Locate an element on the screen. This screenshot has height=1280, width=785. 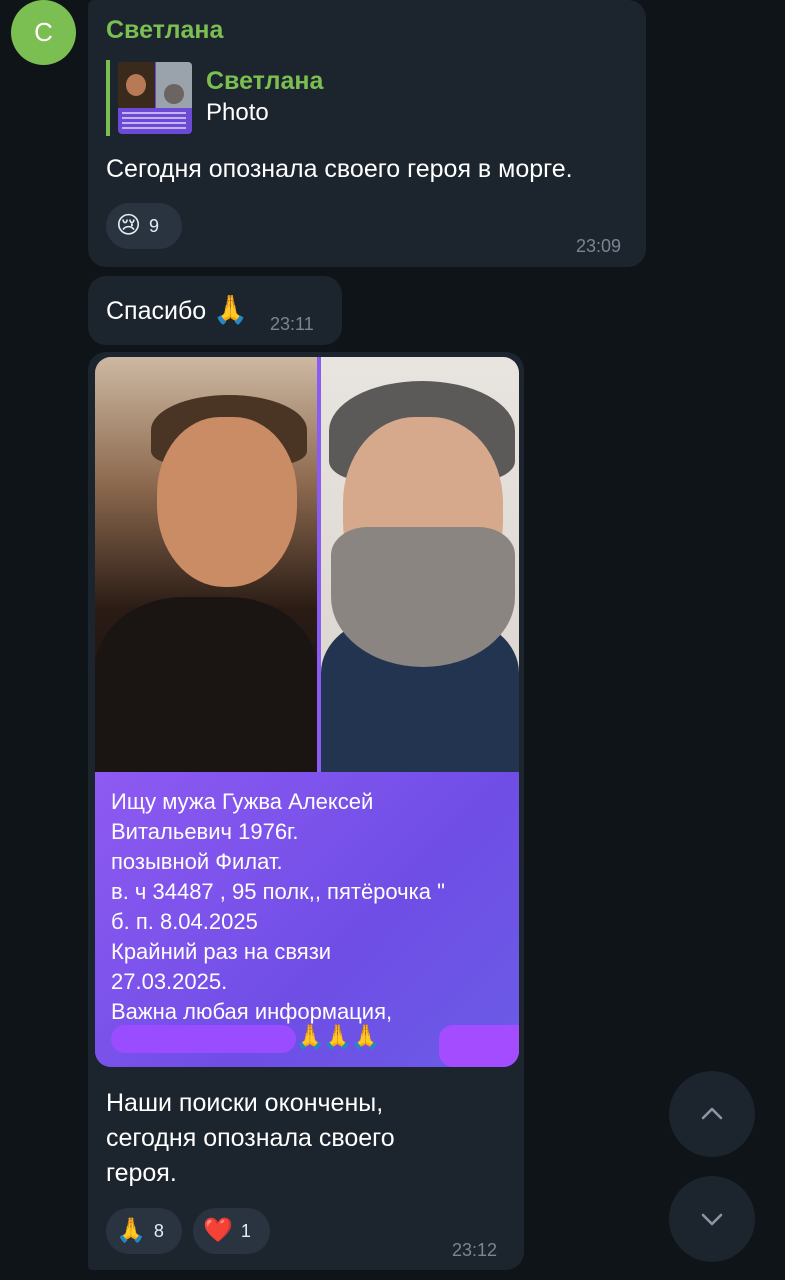
scroll-up-button is located at coordinates (712, 1114).